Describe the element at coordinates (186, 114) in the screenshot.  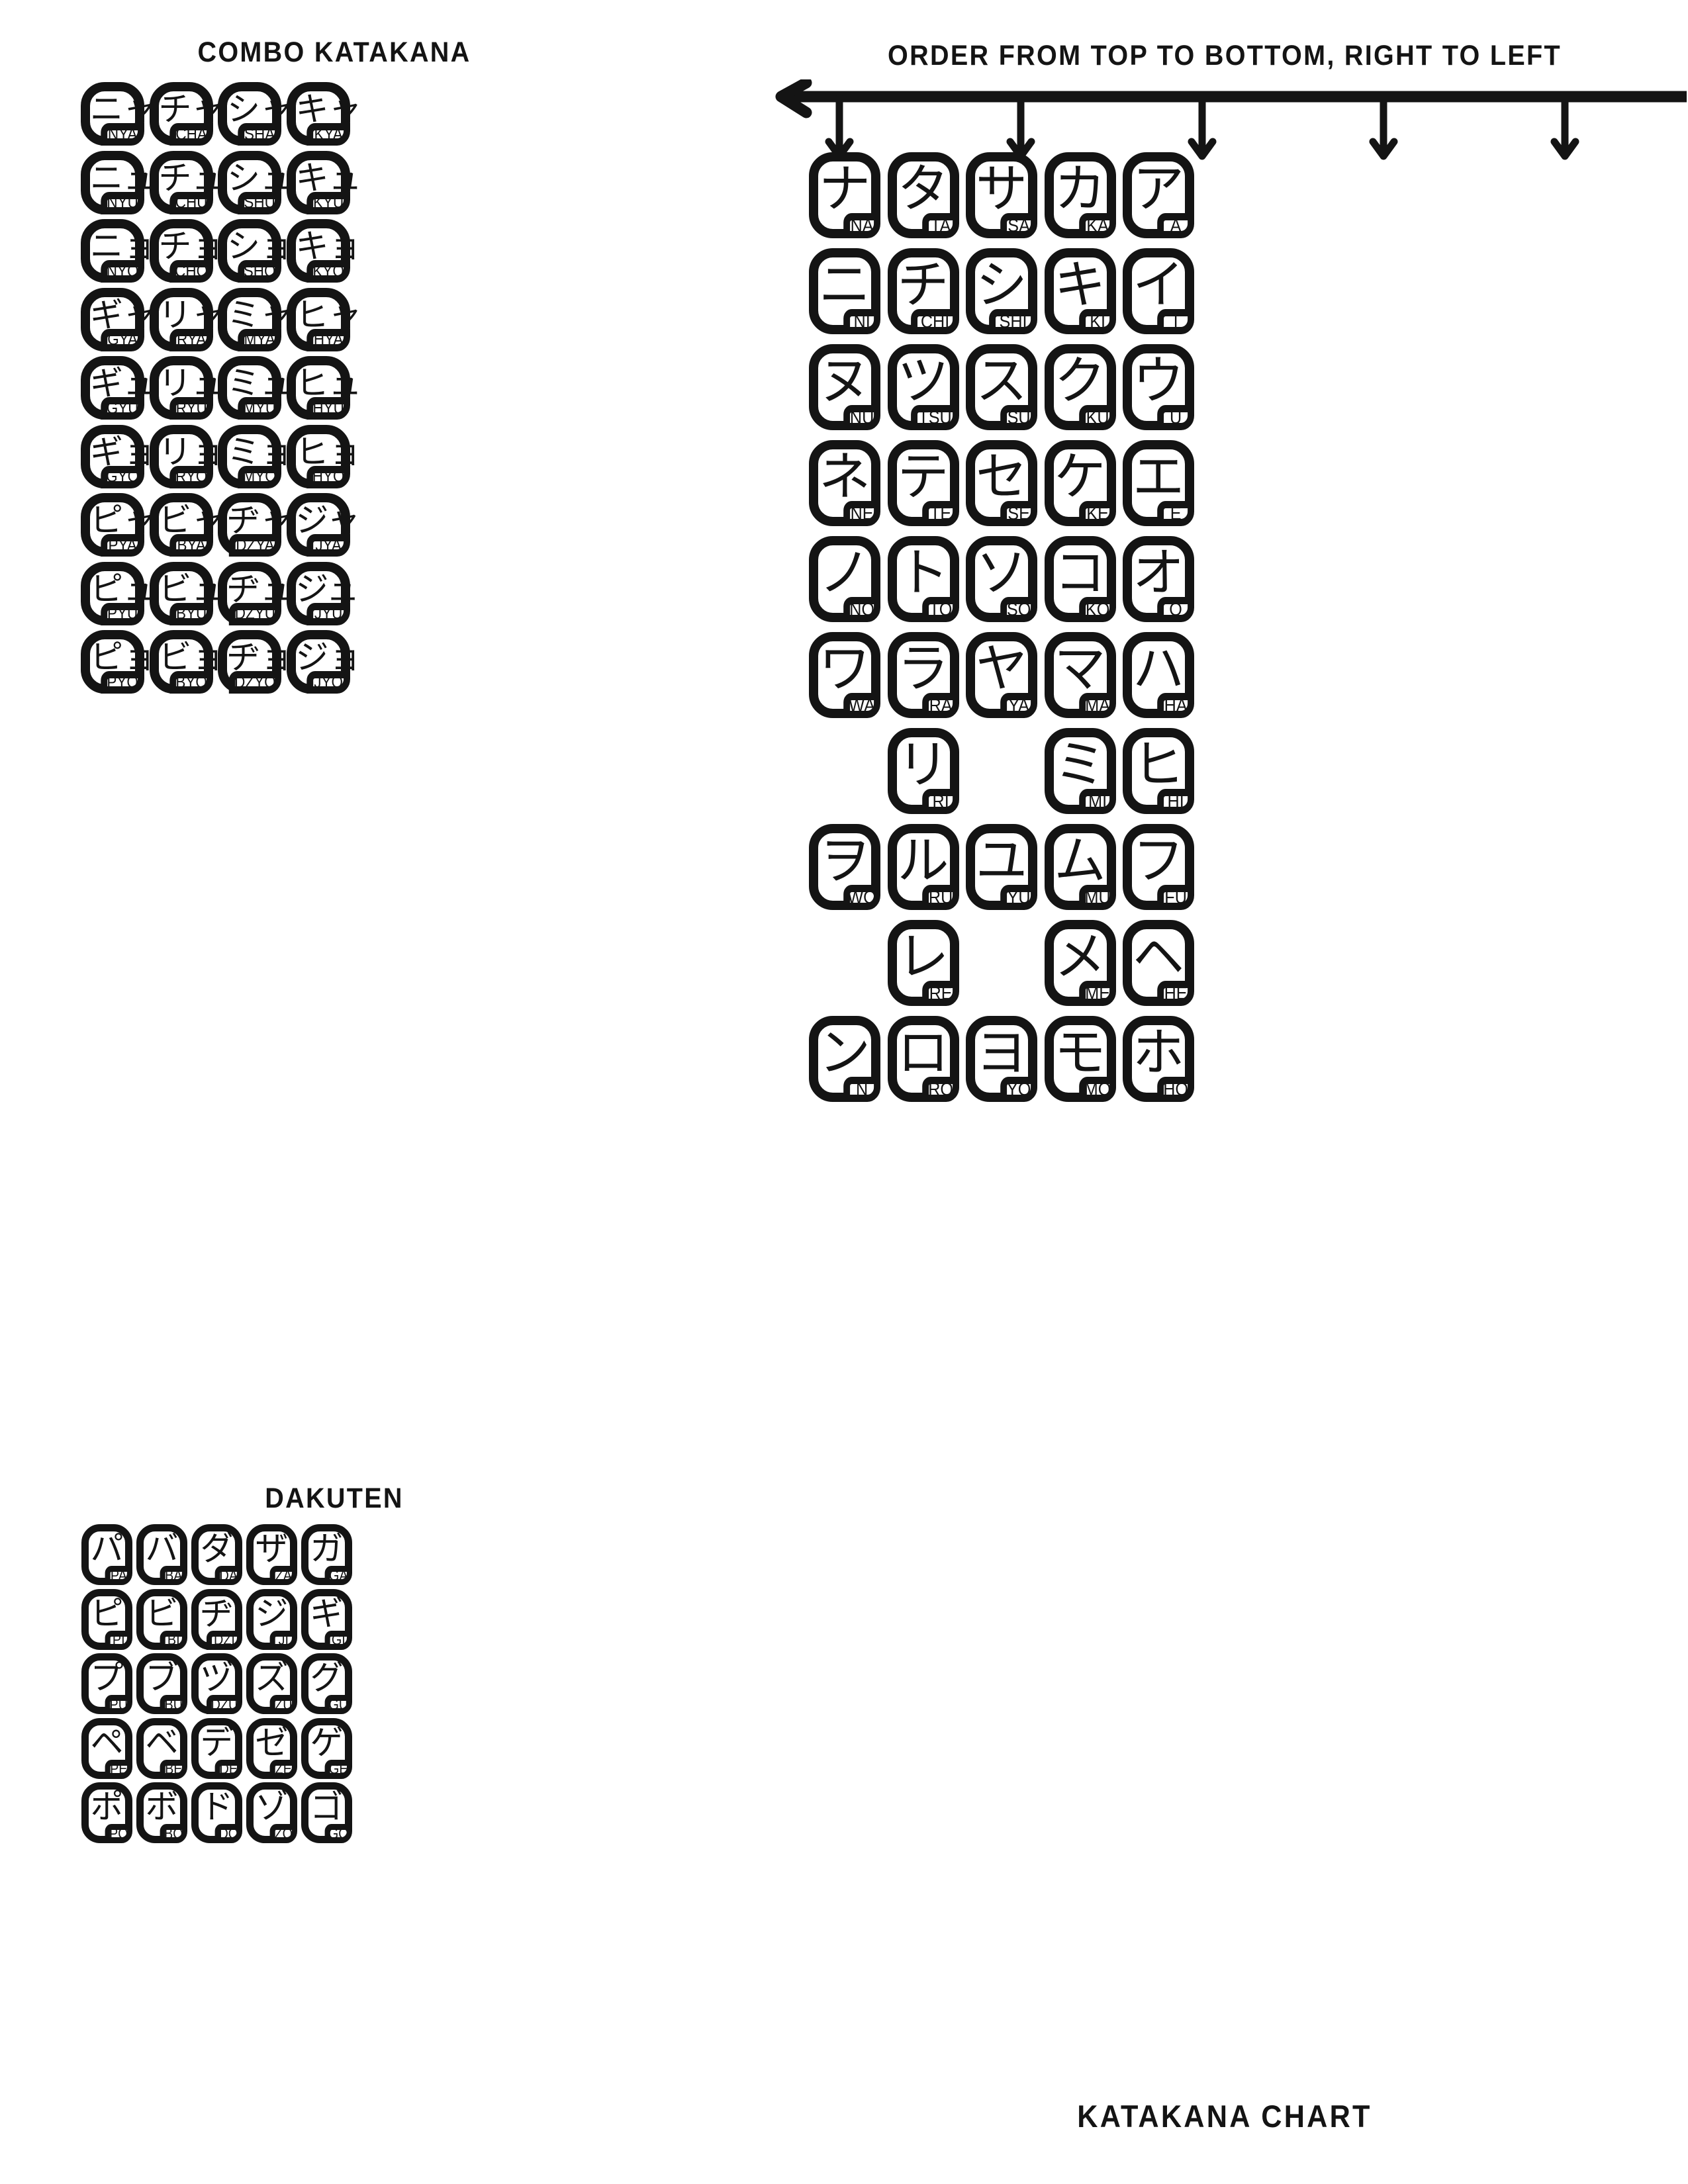
I see `kana-cell: チャ CHA` at that location.